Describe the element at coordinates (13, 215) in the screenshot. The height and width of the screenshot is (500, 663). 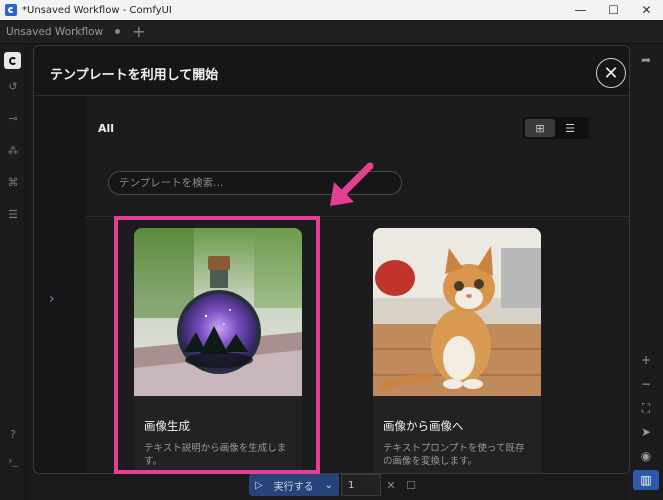
I see `workflows-icon: ☰` at that location.